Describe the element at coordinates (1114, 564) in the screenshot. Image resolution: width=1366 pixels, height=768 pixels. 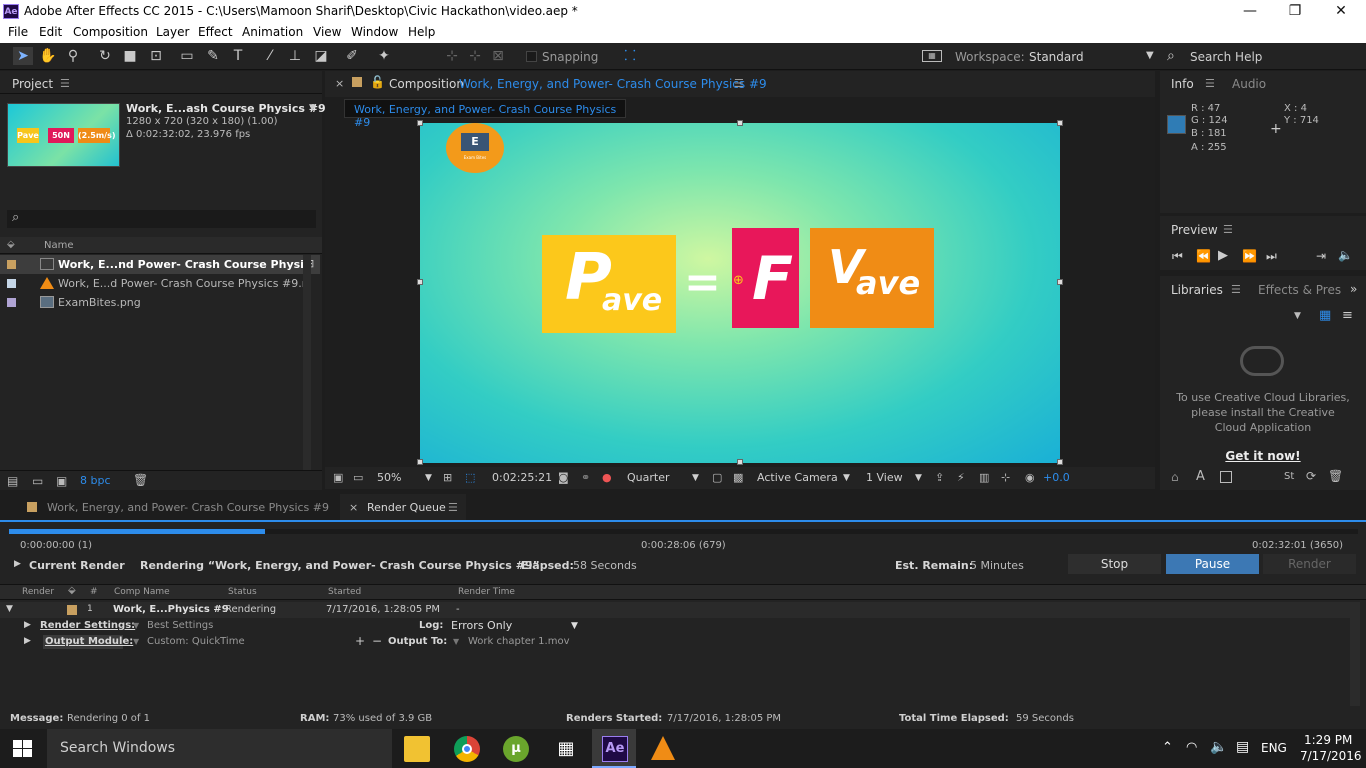
I see `stop-button: Stop` at that location.